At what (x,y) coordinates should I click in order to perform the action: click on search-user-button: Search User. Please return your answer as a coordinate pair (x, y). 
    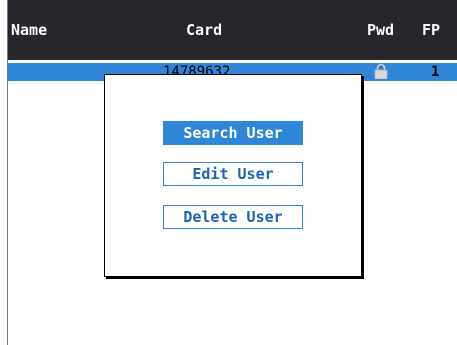
    Looking at the image, I should click on (233, 133).